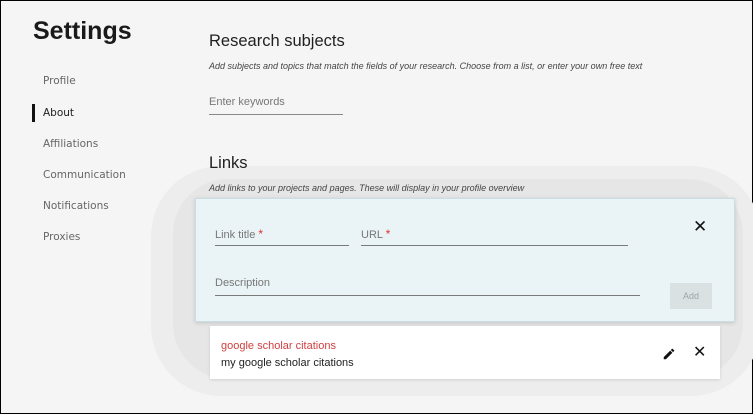  I want to click on sidebar-item-communication: Communication, so click(84, 175).